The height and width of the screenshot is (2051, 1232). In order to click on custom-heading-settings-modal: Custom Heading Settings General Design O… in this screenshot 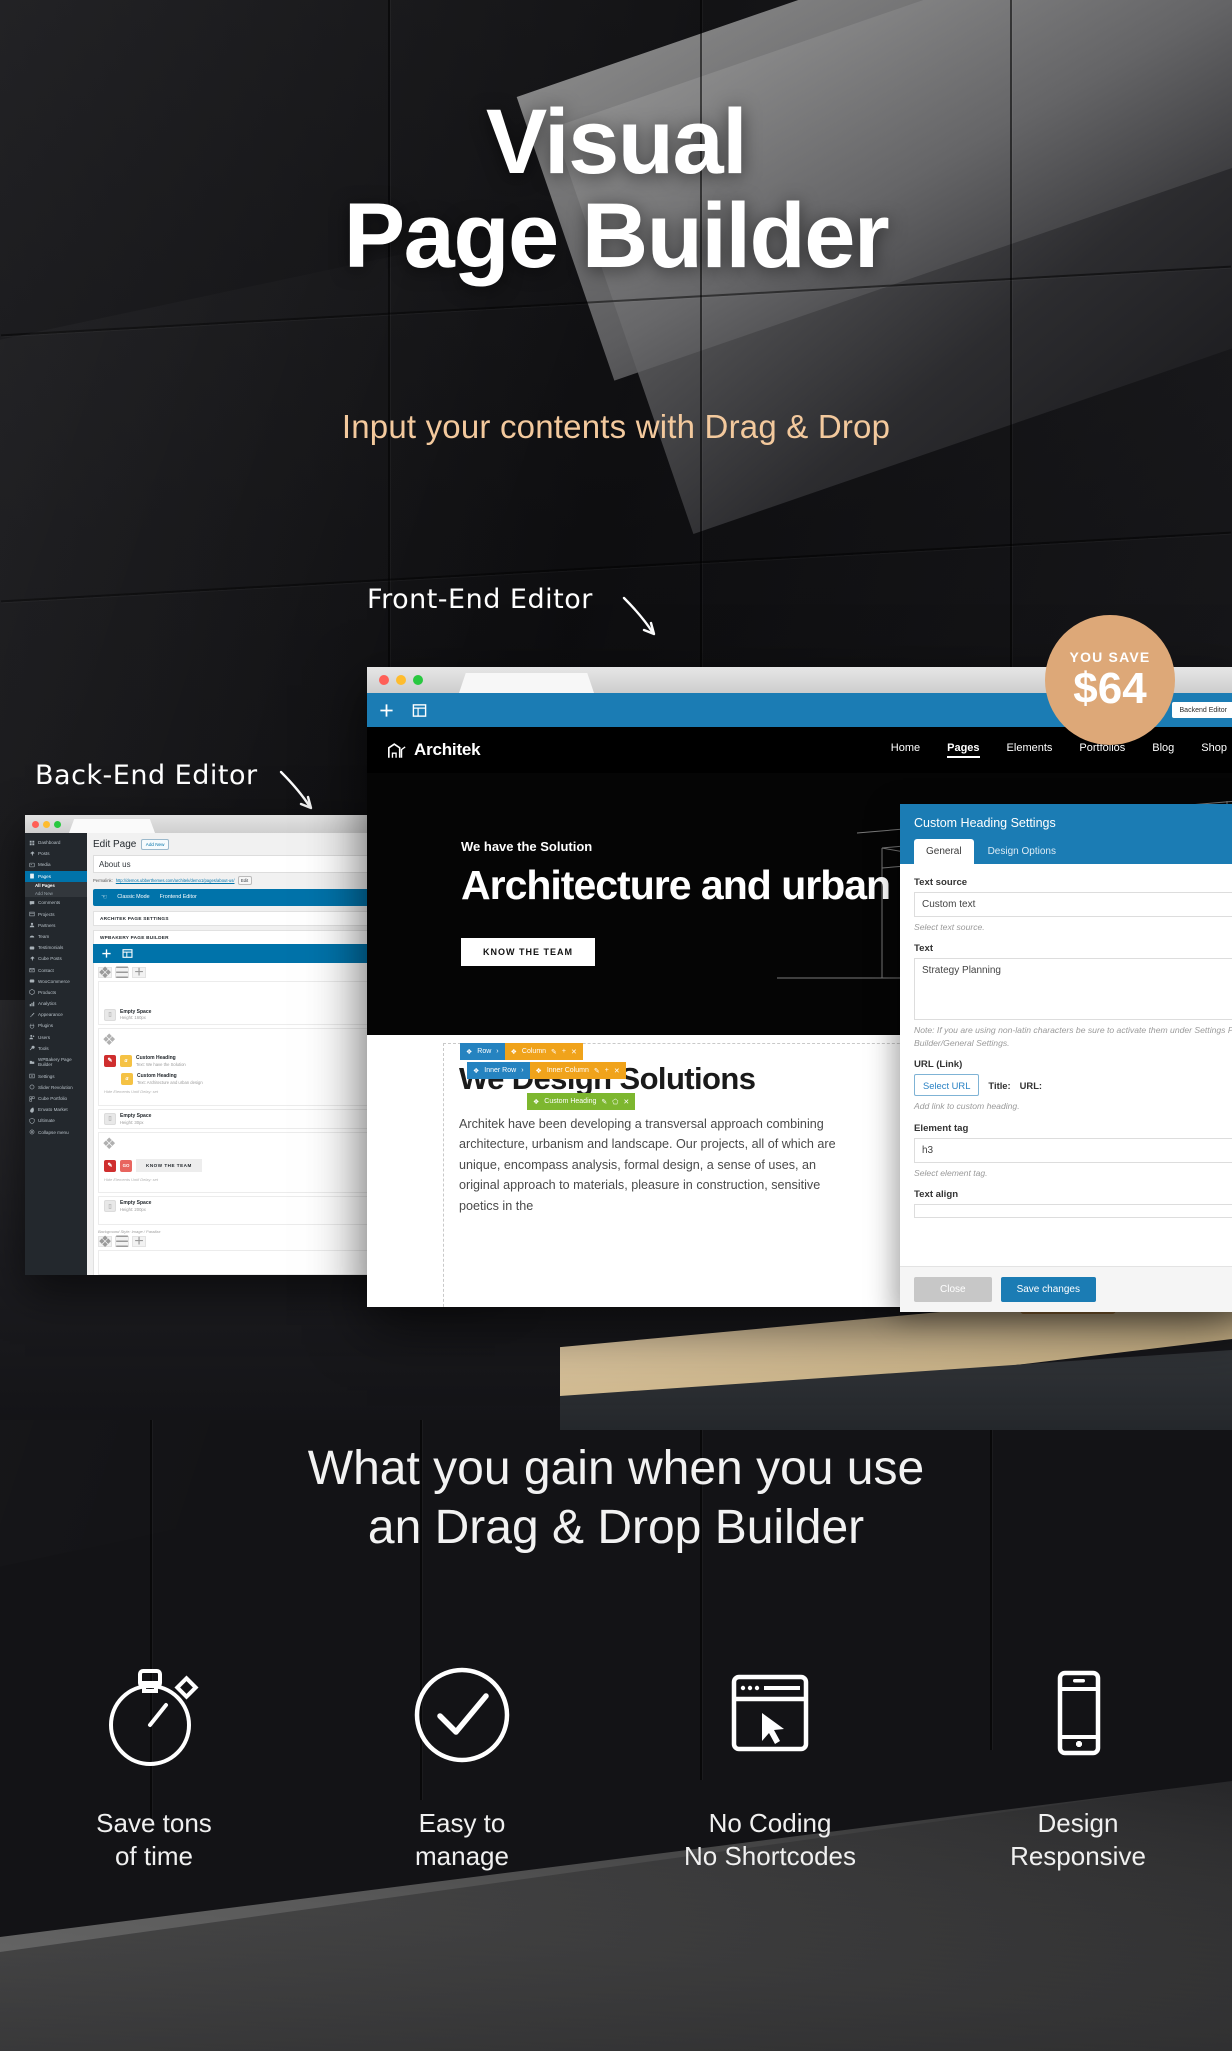, I will do `click(1066, 1058)`.